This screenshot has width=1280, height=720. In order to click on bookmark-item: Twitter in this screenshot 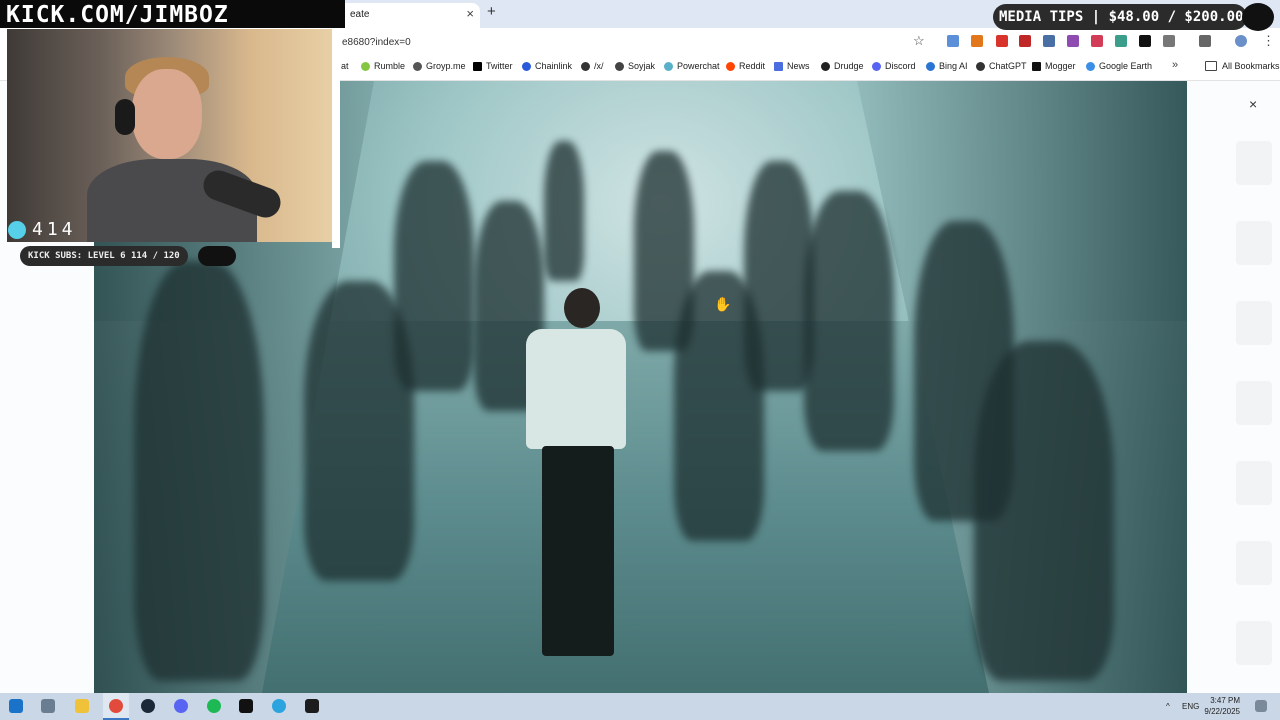, I will do `click(493, 66)`.